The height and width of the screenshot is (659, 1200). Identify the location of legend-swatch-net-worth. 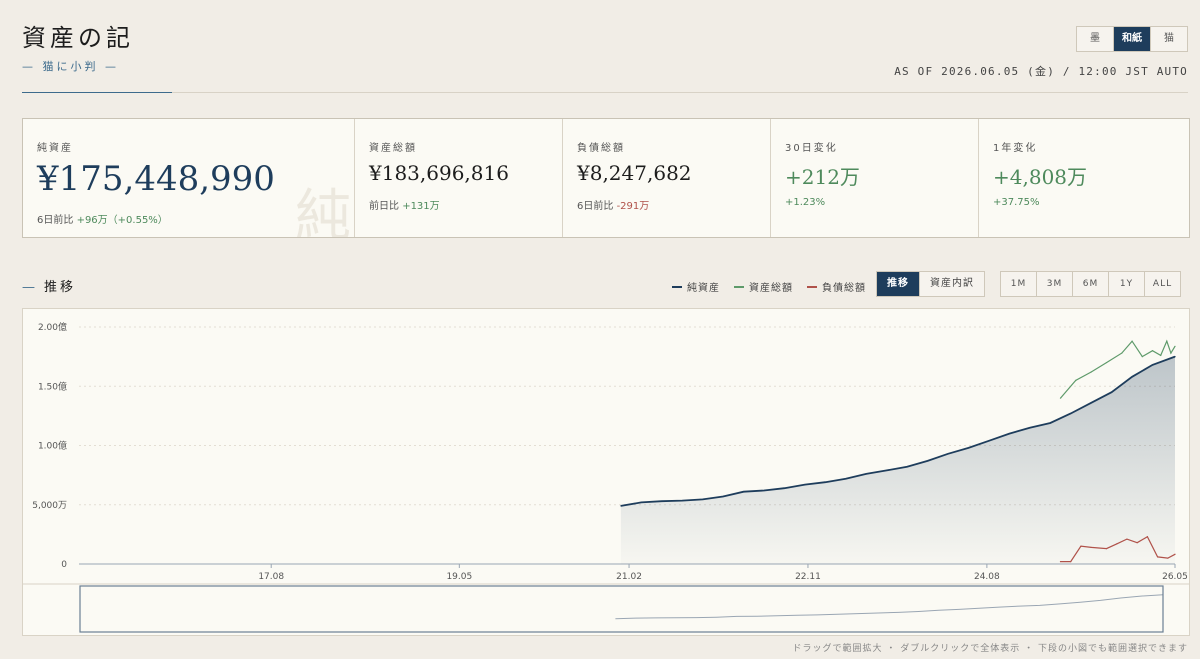
(677, 286).